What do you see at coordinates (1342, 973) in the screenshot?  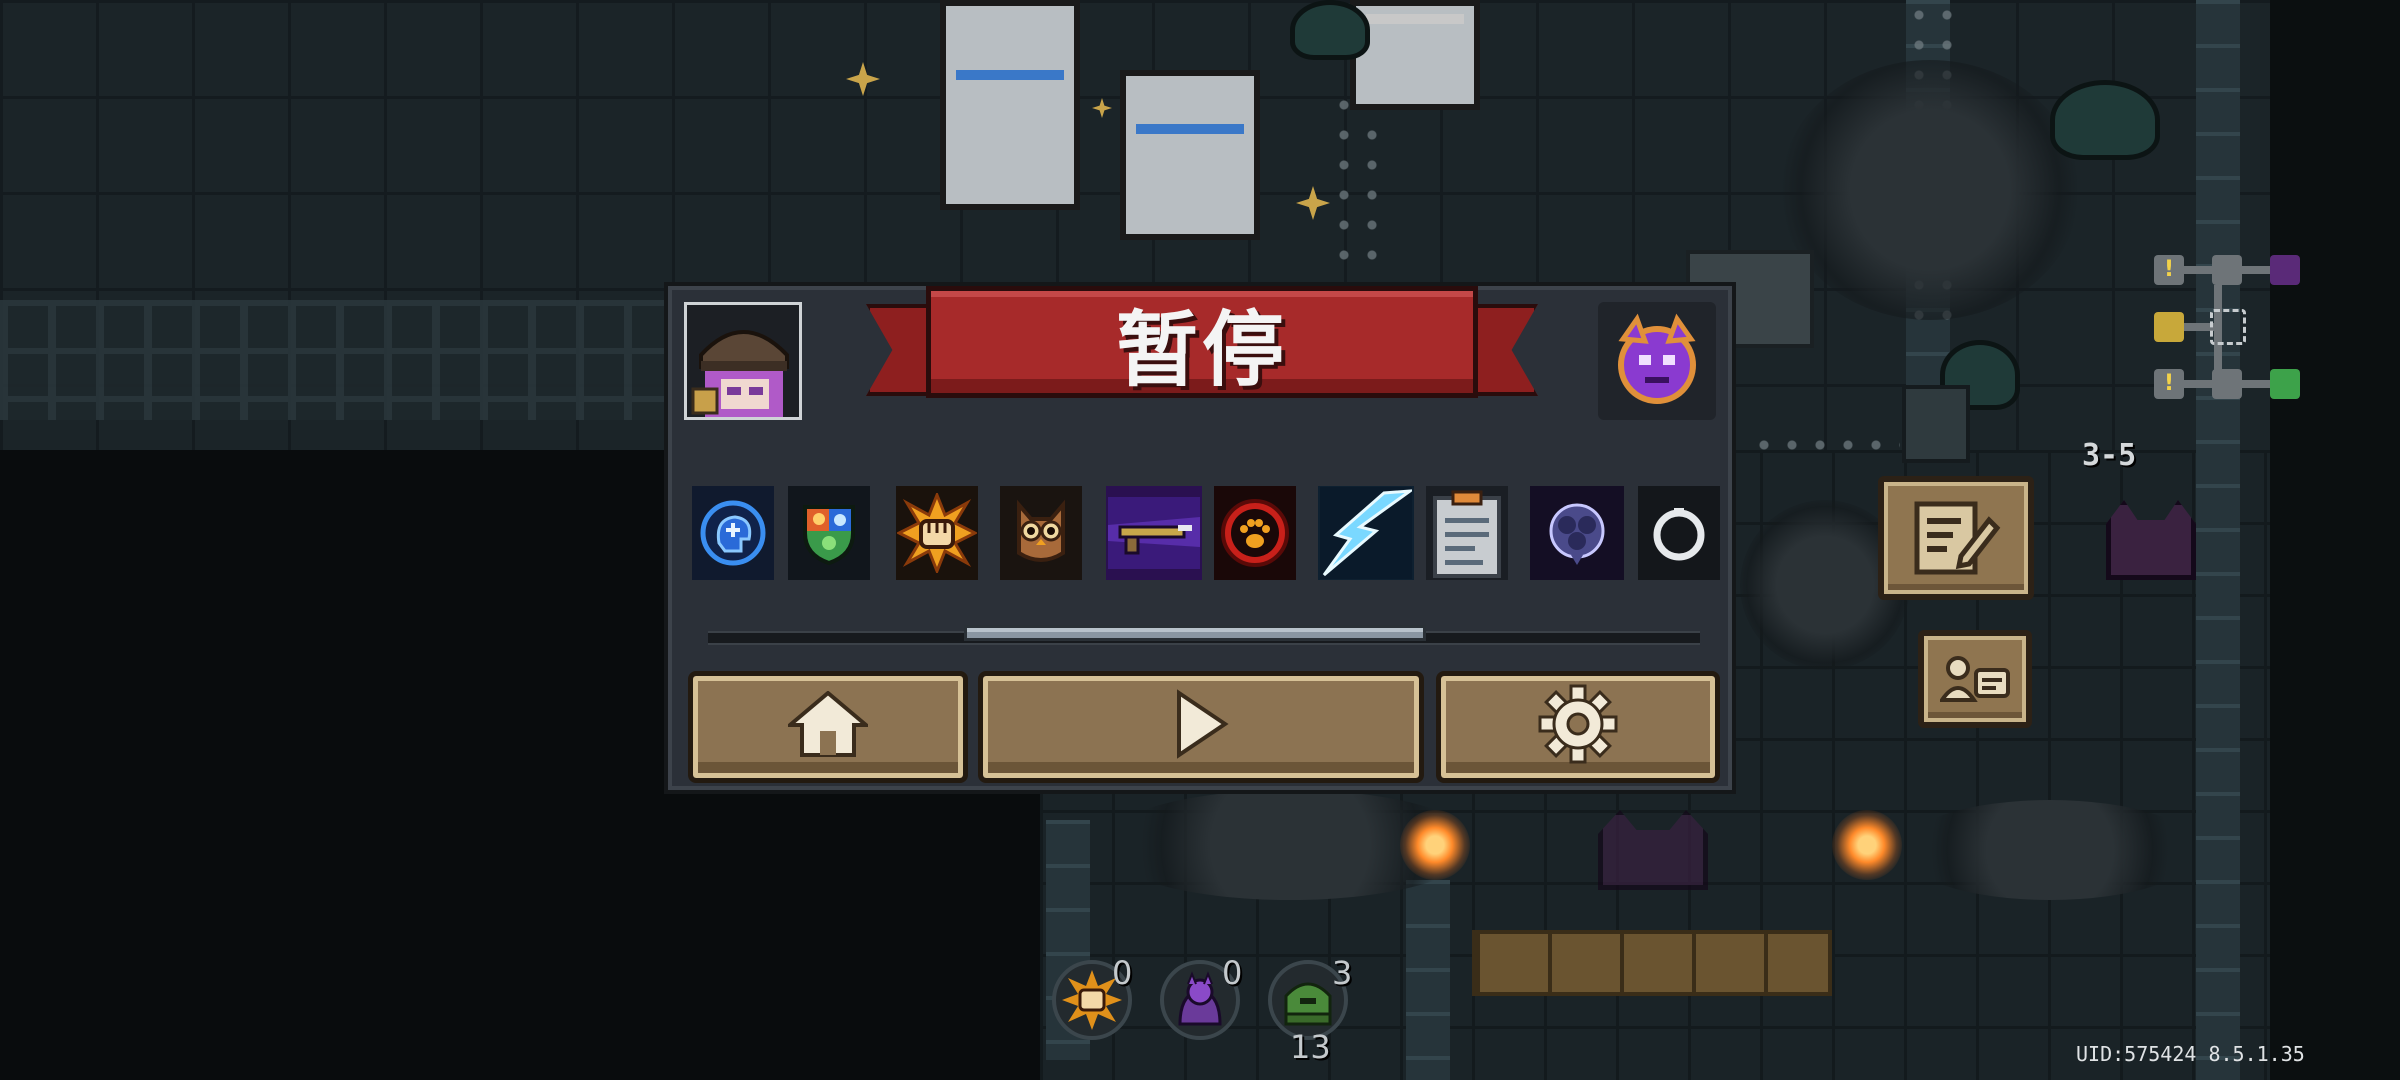 I see `currency-helmet-count: 3` at bounding box center [1342, 973].